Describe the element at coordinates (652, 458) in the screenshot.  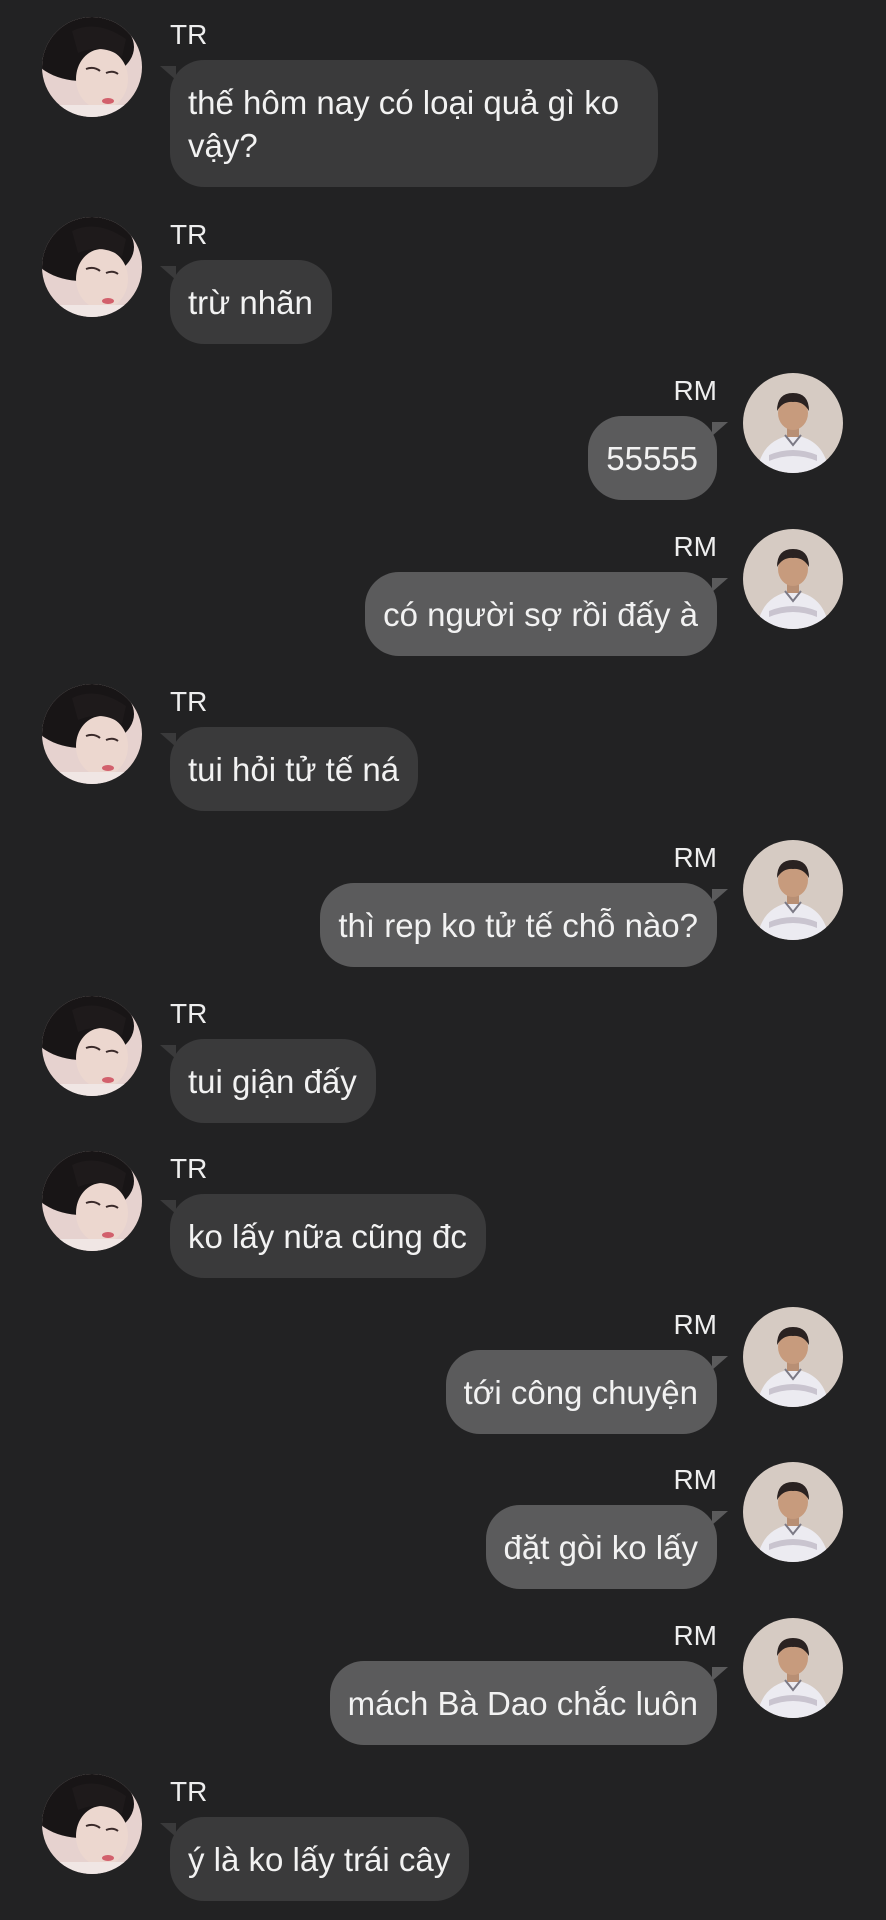
I see `message-bubble: 55555` at that location.